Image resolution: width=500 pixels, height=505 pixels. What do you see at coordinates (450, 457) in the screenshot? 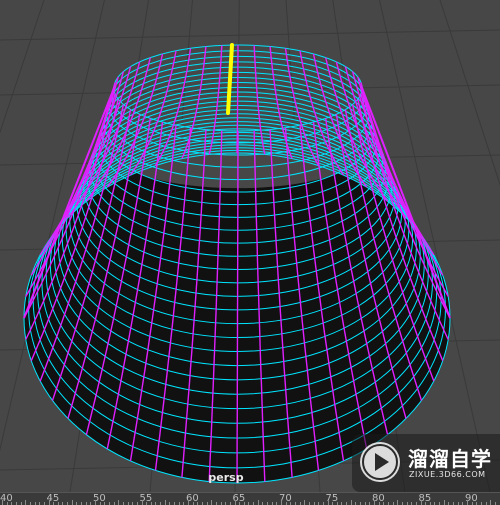
I see `watermark-name: 溜溜自学` at bounding box center [450, 457].